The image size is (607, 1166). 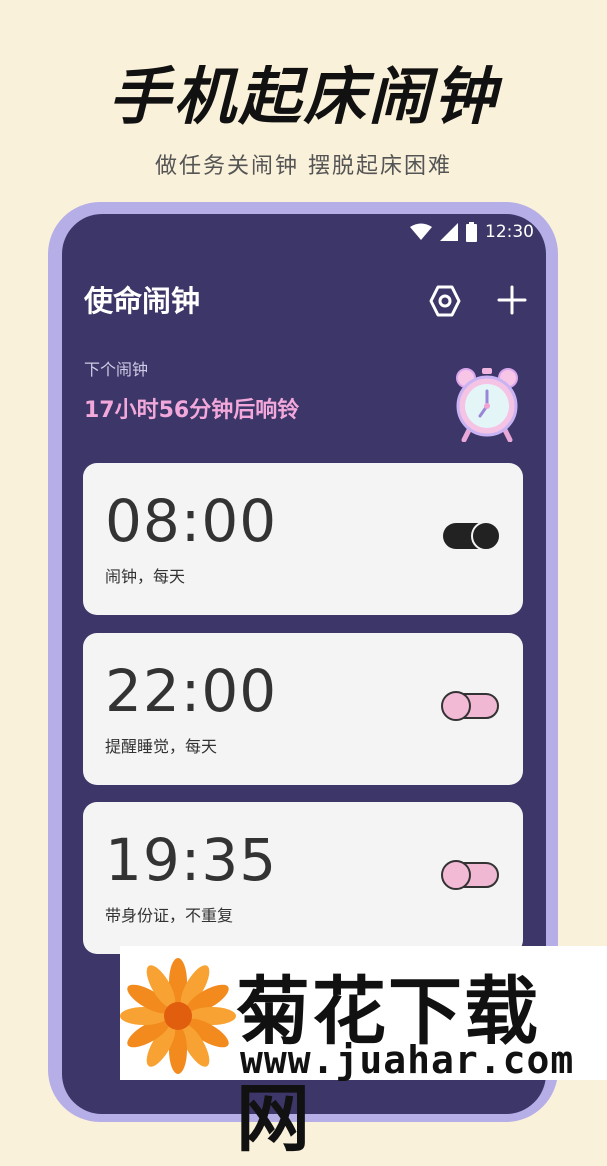 What do you see at coordinates (145, 576) in the screenshot?
I see `alarm-description: 闹钟，每天` at bounding box center [145, 576].